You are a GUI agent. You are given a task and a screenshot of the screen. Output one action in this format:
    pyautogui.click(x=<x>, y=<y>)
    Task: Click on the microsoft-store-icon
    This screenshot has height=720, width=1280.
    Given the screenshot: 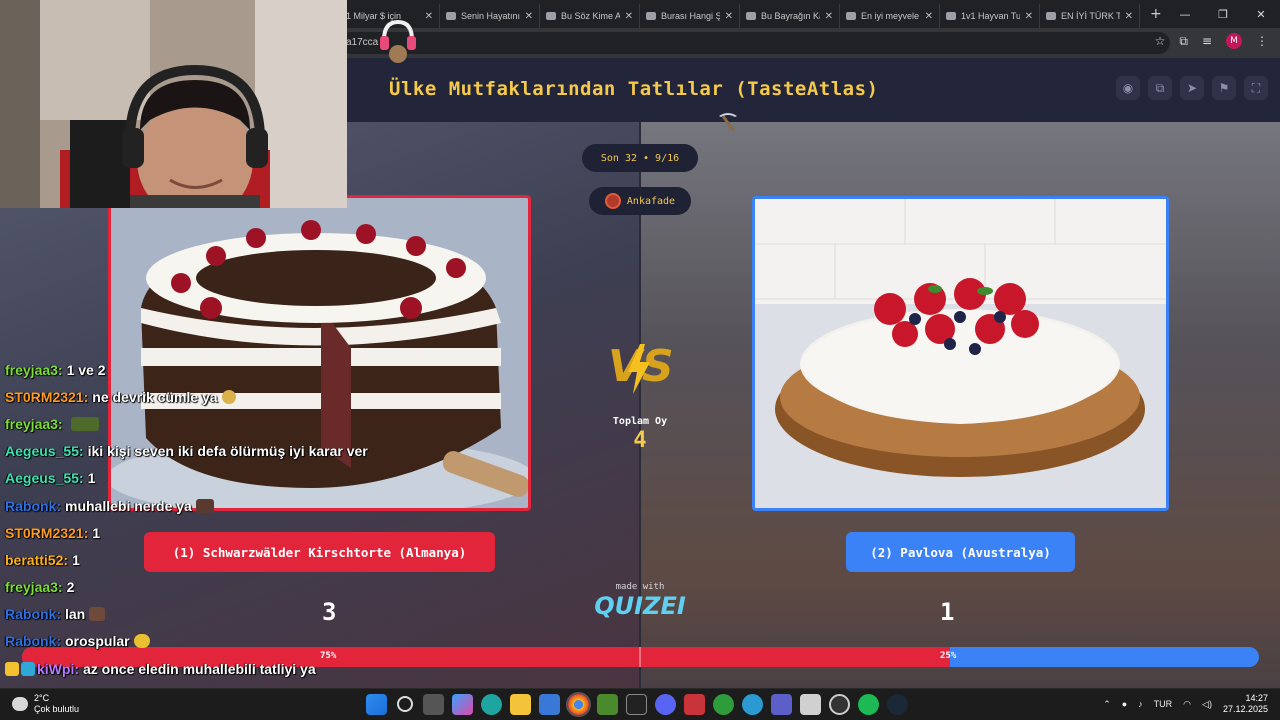 What is the action you would take?
    pyautogui.click(x=549, y=704)
    